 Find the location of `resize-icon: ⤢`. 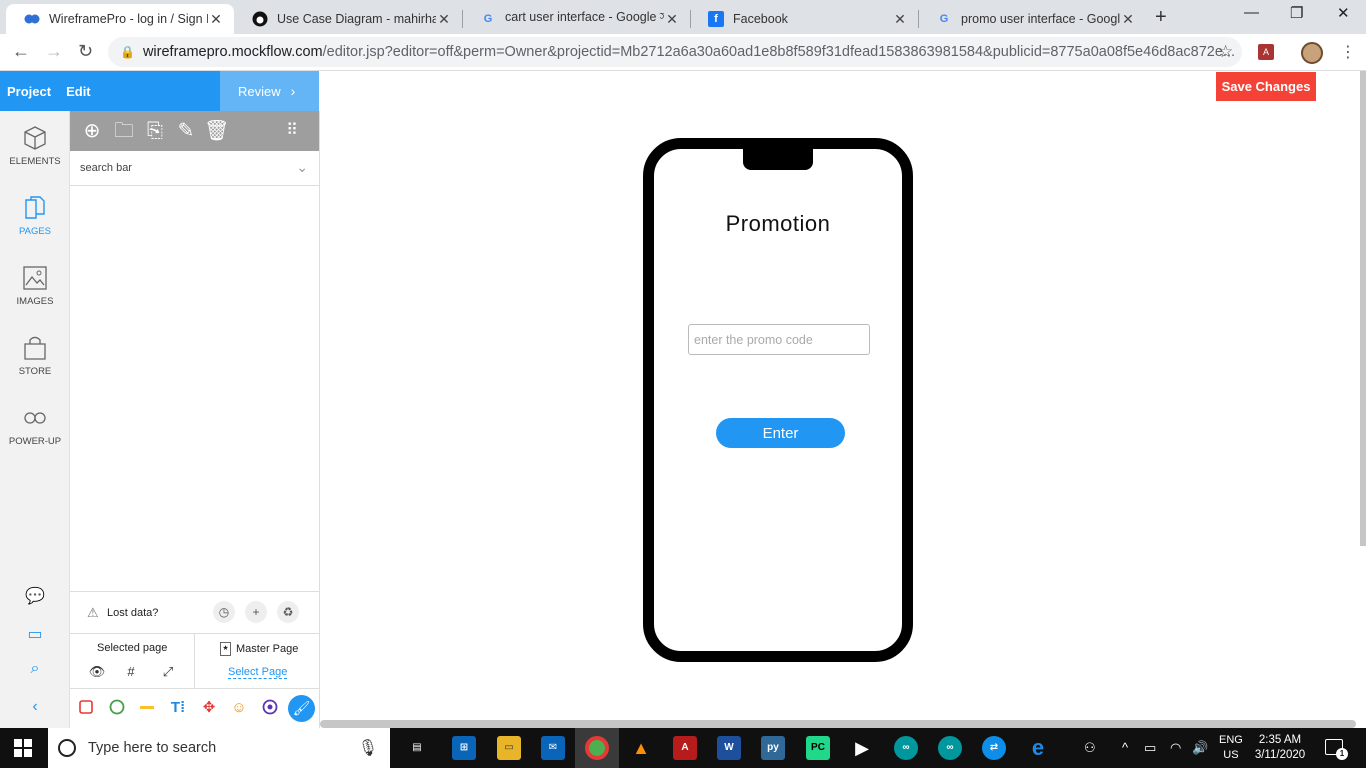

resize-icon: ⤢ is located at coordinates (168, 673).